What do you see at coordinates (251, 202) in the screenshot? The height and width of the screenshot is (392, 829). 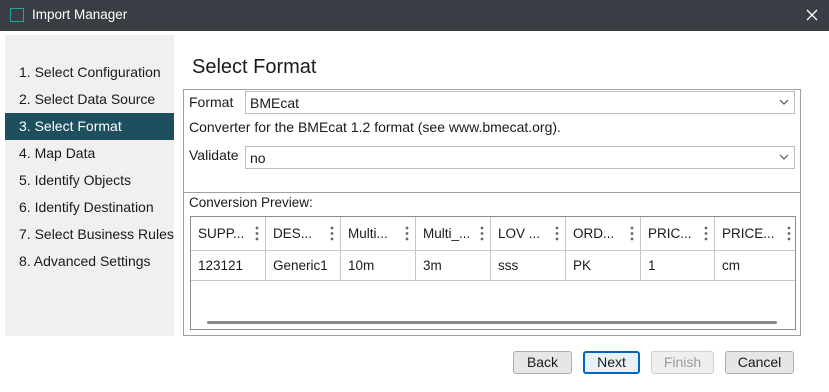 I see `conversion-preview-label: Conversion Preview:` at bounding box center [251, 202].